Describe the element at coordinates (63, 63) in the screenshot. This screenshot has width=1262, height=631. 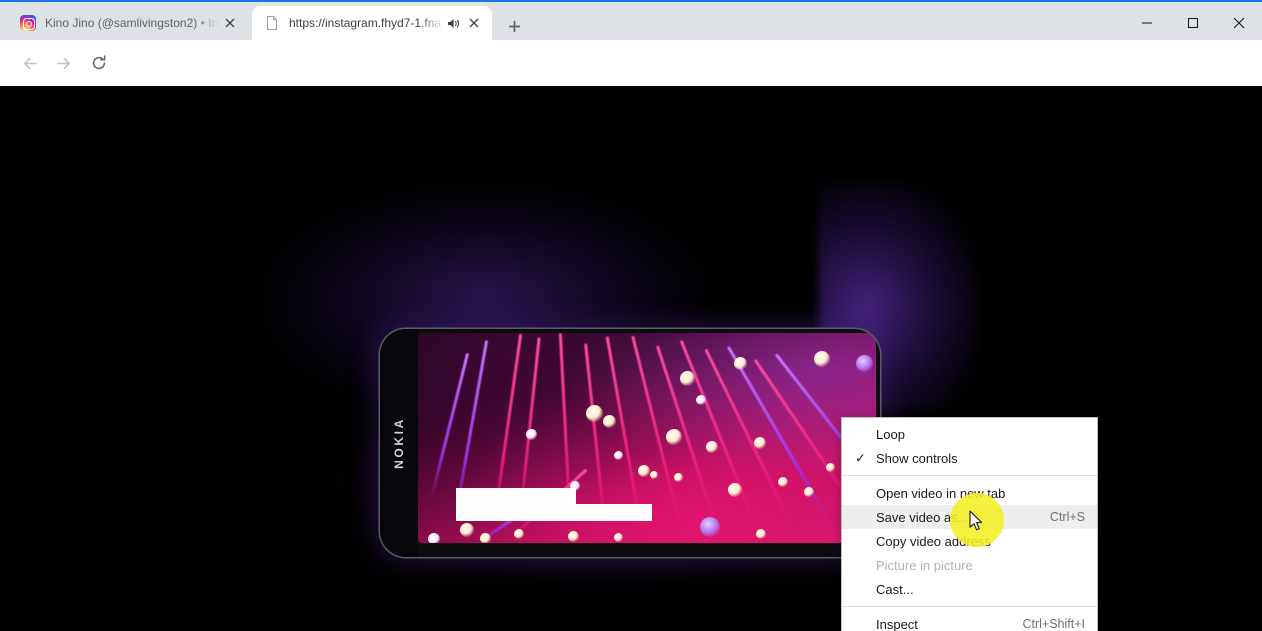
I see `forward-arrow-icon` at that location.